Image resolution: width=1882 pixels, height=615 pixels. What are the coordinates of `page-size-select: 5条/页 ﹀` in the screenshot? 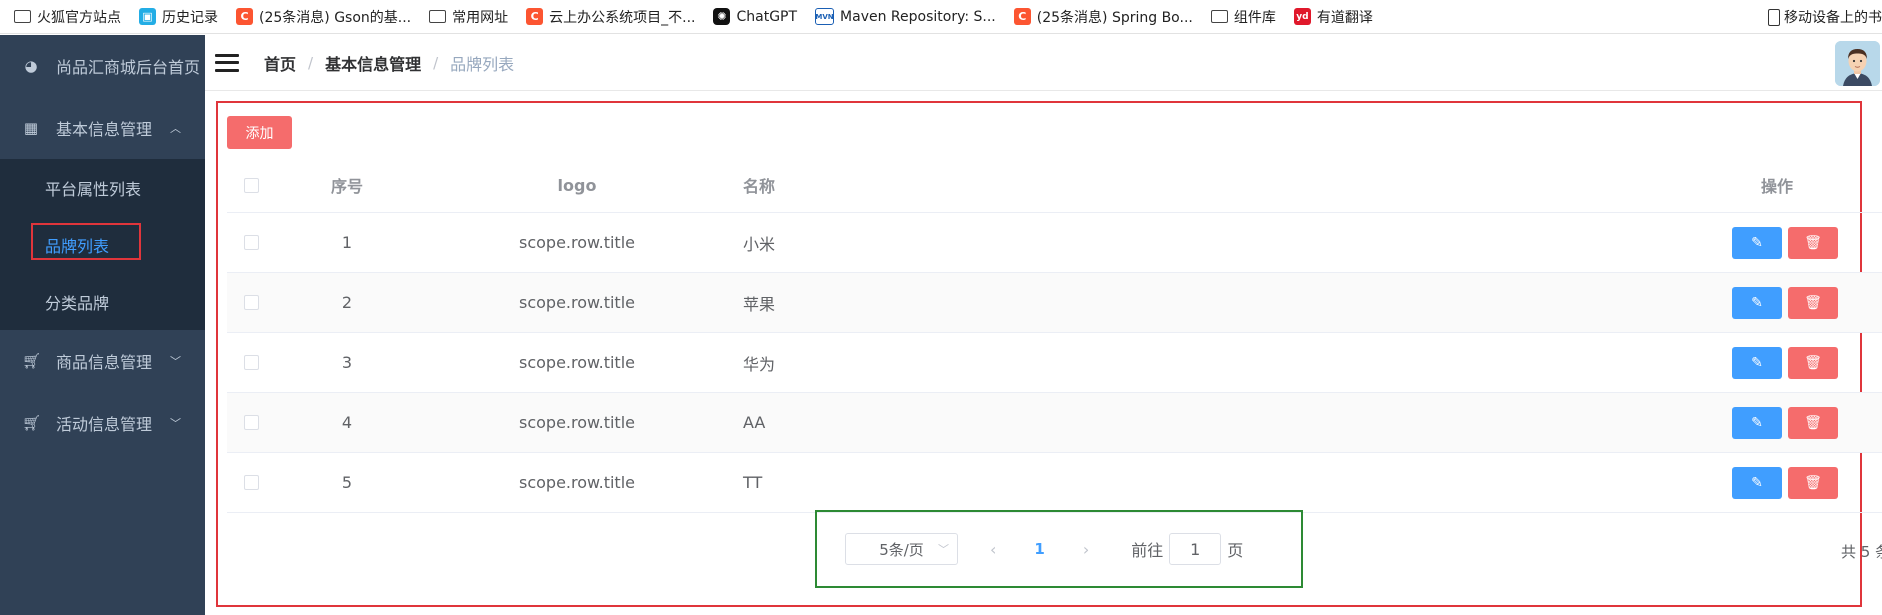 It's located at (901, 549).